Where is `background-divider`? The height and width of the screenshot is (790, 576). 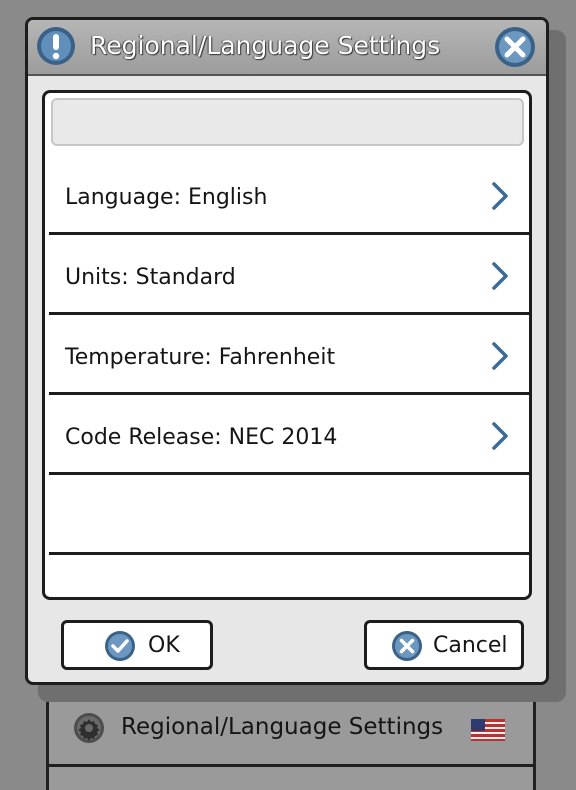 background-divider is located at coordinates (291, 765).